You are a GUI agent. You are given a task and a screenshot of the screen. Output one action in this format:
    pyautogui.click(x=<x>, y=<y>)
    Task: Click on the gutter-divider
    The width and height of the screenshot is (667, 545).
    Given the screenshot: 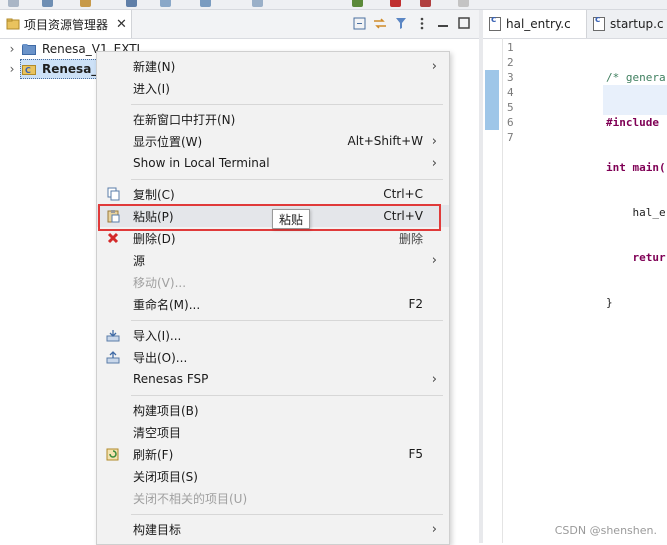 What is the action you would take?
    pyautogui.click(x=502, y=290)
    